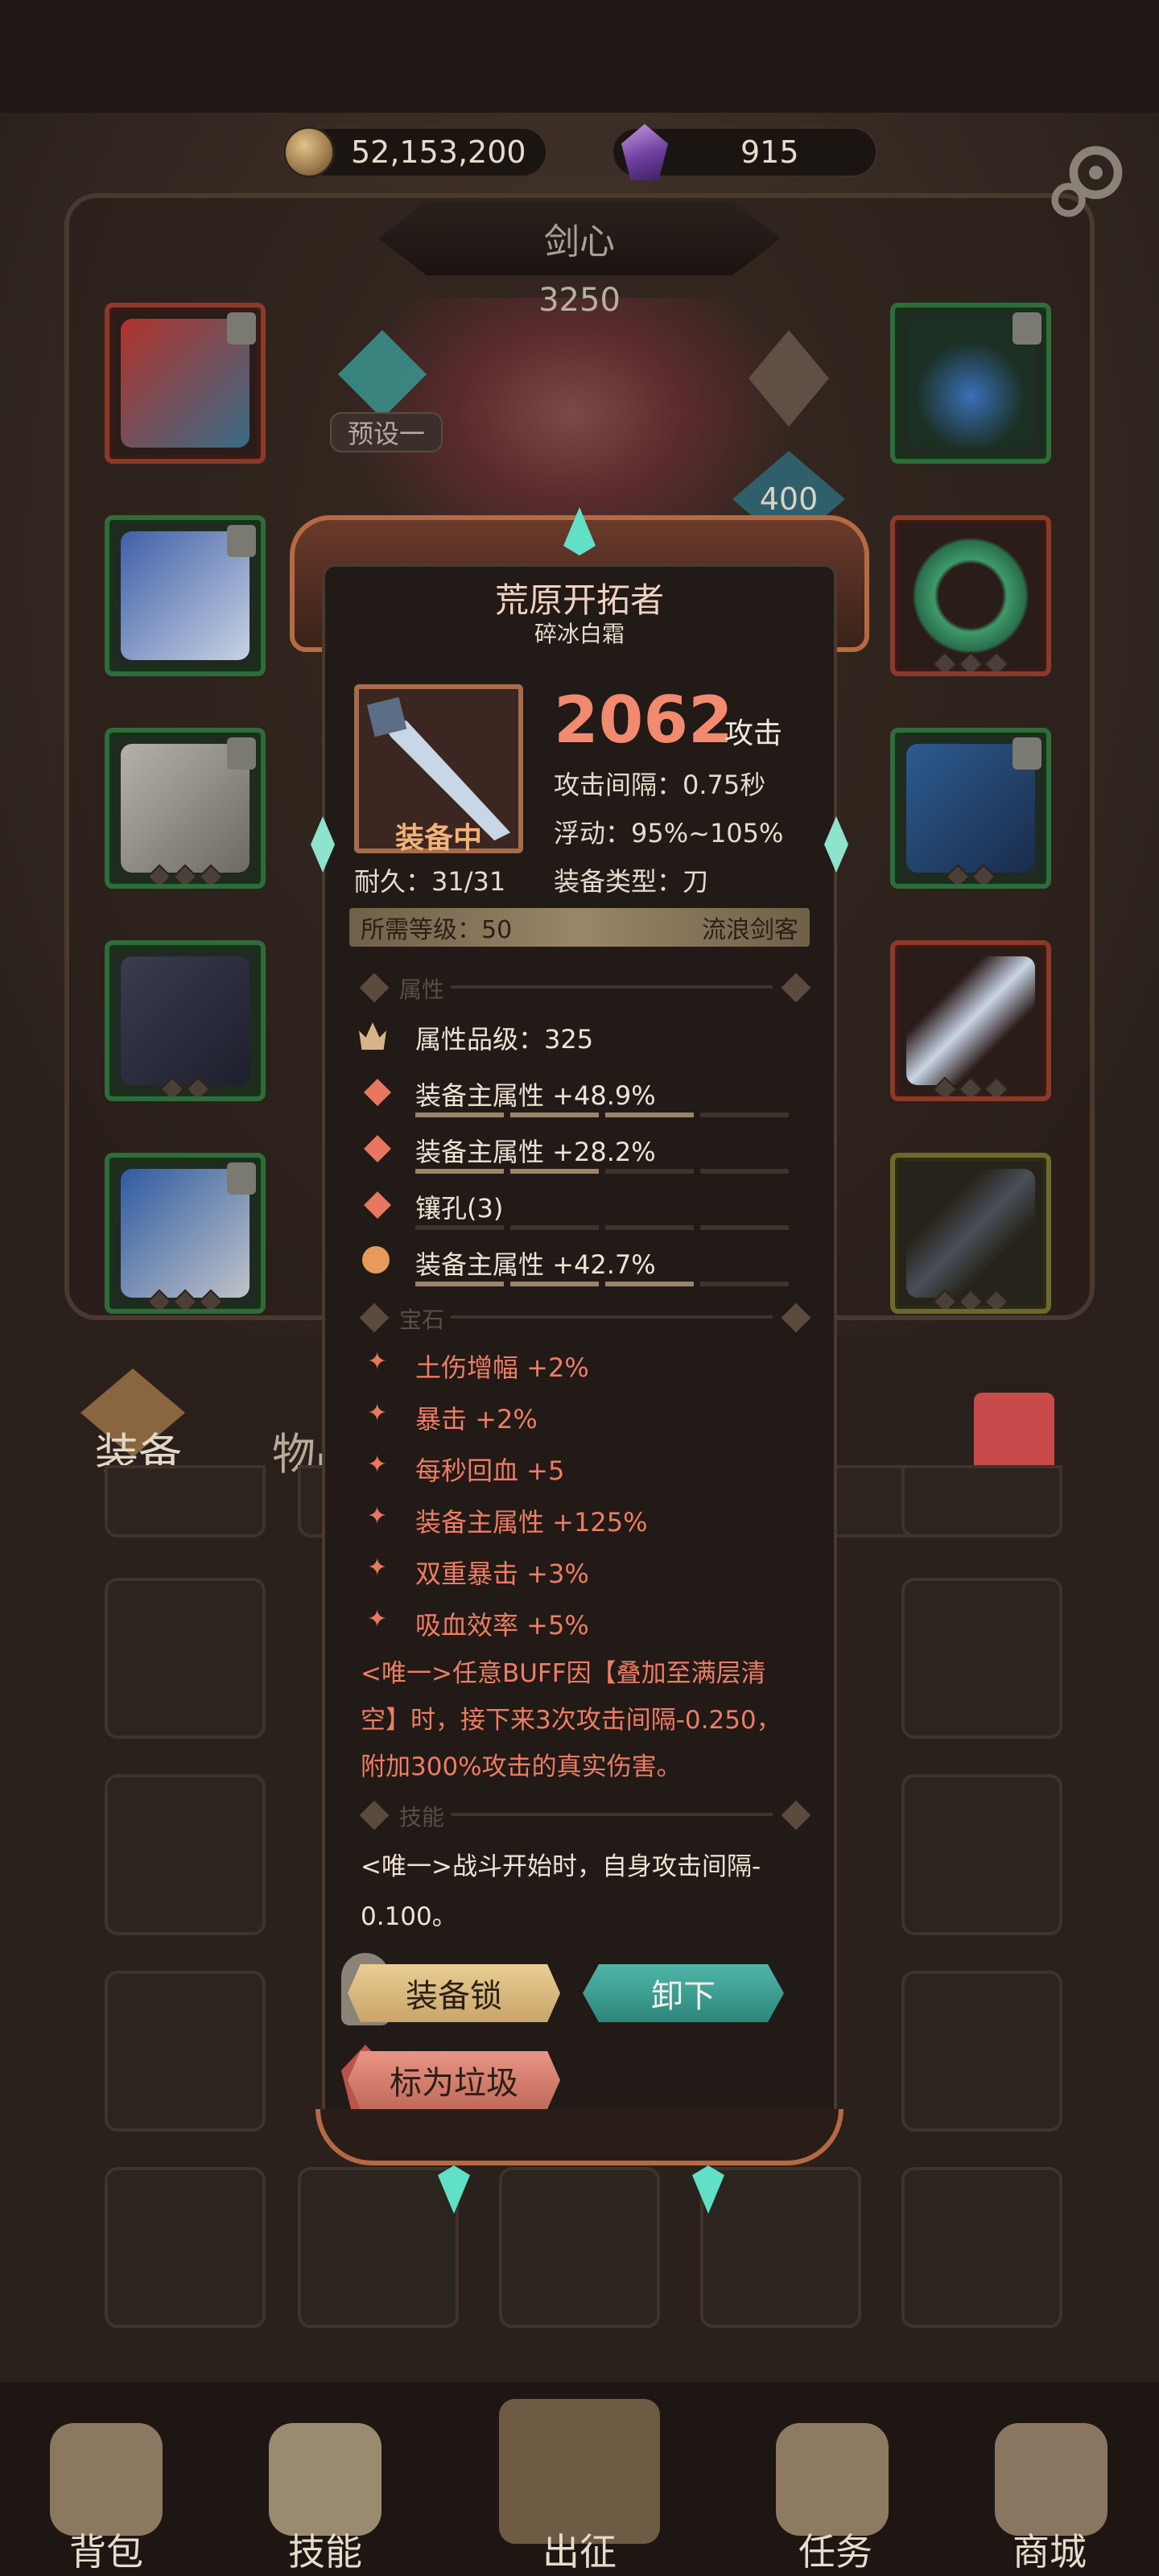 This screenshot has width=1159, height=2576. I want to click on requirement-bar: 所需等级：50 流浪剑客, so click(579, 927).